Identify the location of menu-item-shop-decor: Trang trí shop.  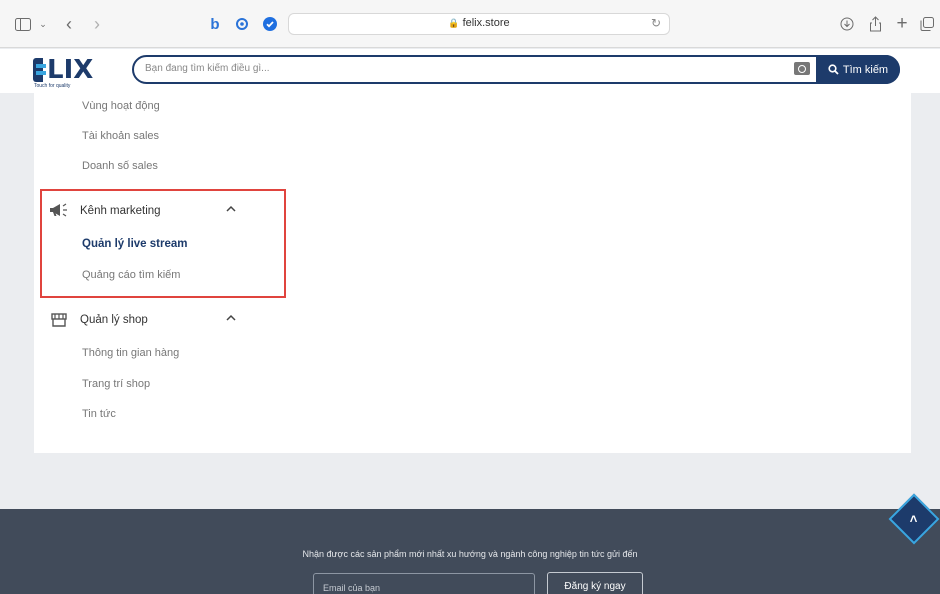
(116, 384).